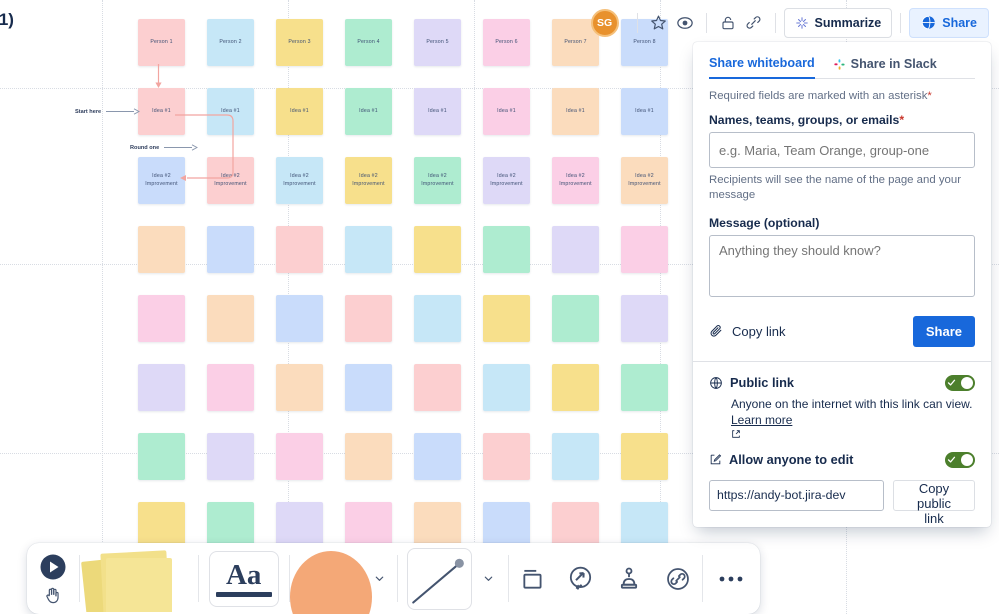 The image size is (999, 614). Describe the element at coordinates (299, 42) in the screenshot. I see `sticky-note: Person 3` at that location.